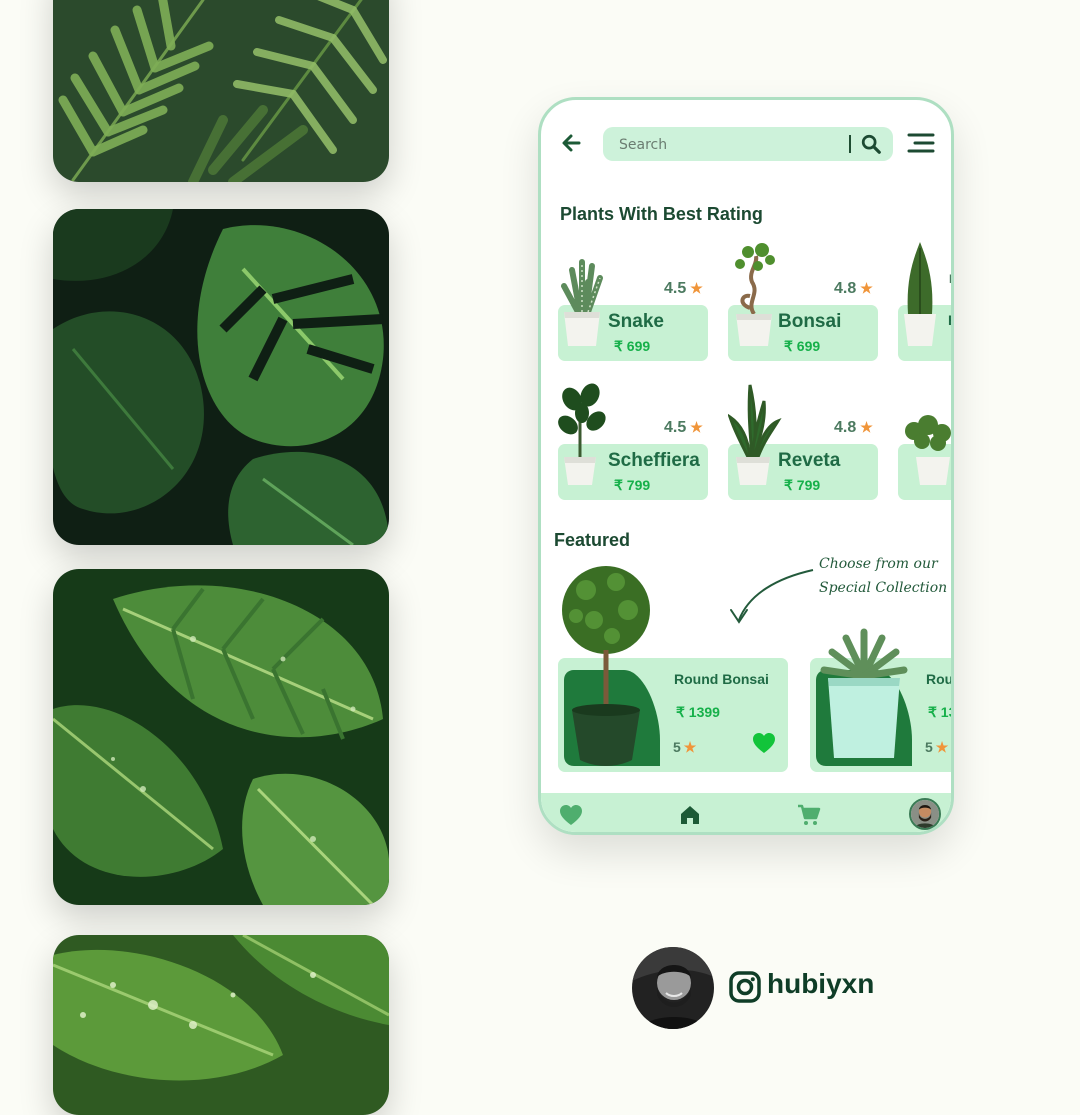 This screenshot has height=1115, width=1080. What do you see at coordinates (940, 679) in the screenshot?
I see `featured-name: Rou` at bounding box center [940, 679].